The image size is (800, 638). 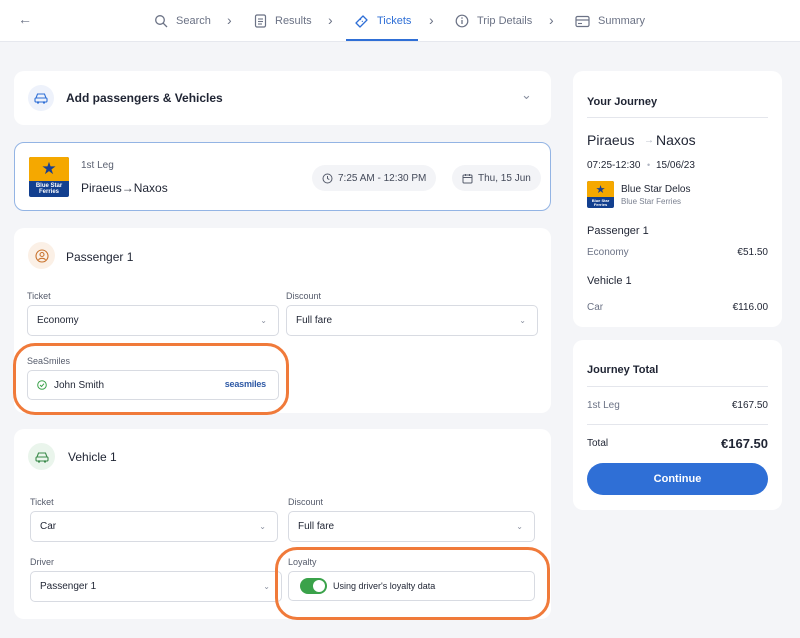 I want to click on add-passengers-label: Add passengers & Vehicles, so click(x=144, y=98).